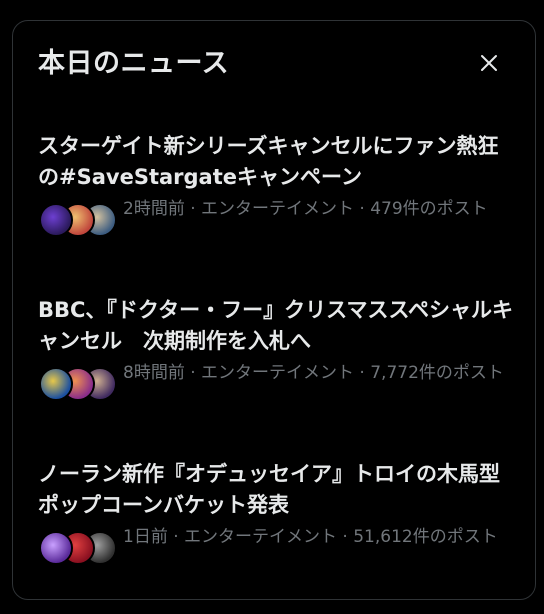 Image resolution: width=544 pixels, height=614 pixels. What do you see at coordinates (56, 548) in the screenshot?
I see `channel-avatar` at bounding box center [56, 548].